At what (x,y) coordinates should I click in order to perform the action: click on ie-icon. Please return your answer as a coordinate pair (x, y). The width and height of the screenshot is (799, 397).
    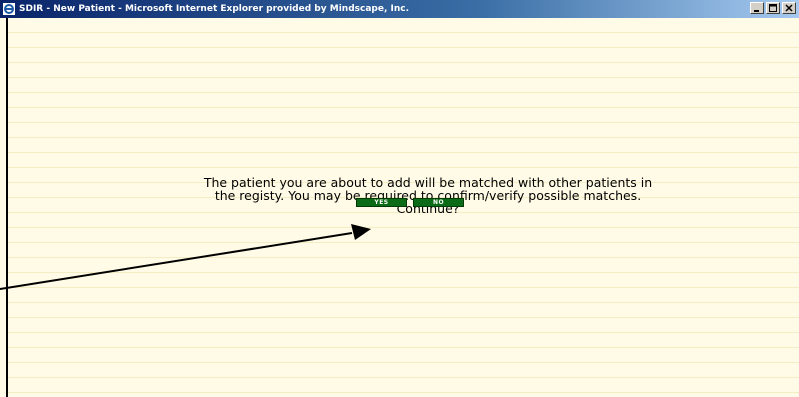
    Looking at the image, I should click on (9, 9).